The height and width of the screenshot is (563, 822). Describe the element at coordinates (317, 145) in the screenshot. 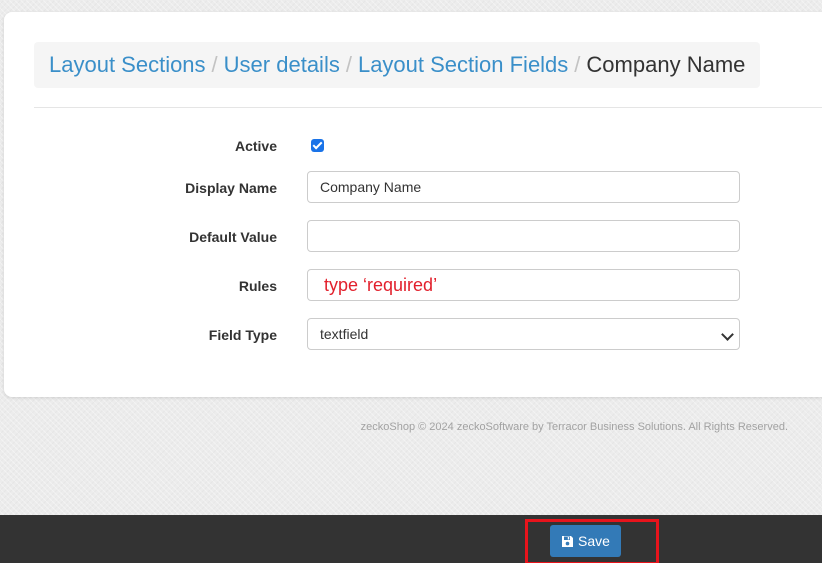

I see `active-checkbox` at that location.